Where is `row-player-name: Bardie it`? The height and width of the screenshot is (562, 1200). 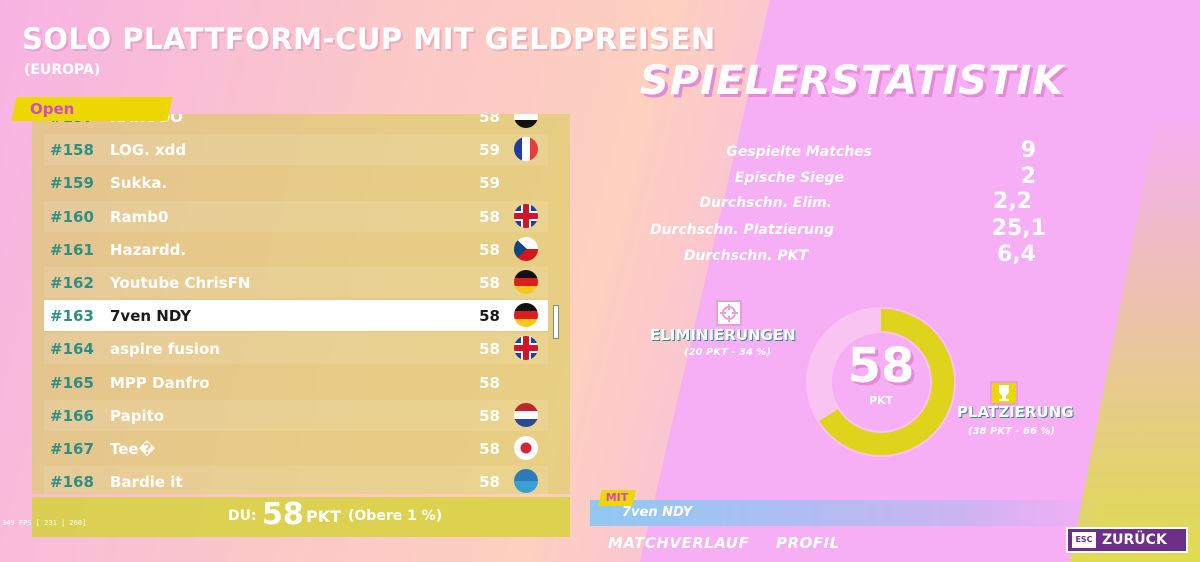
row-player-name: Bardie it is located at coordinates (146, 482).